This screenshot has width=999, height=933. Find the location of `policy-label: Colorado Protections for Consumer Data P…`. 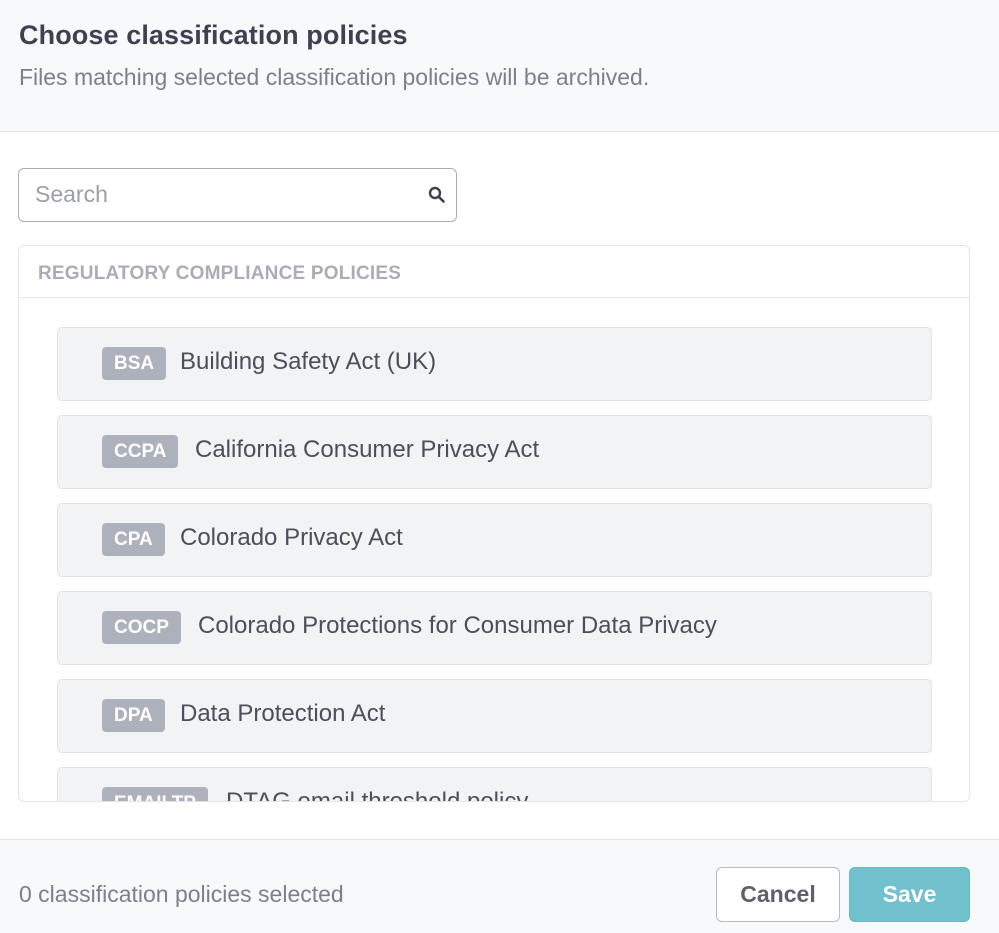

policy-label: Colorado Protections for Consumer Data P… is located at coordinates (457, 625).